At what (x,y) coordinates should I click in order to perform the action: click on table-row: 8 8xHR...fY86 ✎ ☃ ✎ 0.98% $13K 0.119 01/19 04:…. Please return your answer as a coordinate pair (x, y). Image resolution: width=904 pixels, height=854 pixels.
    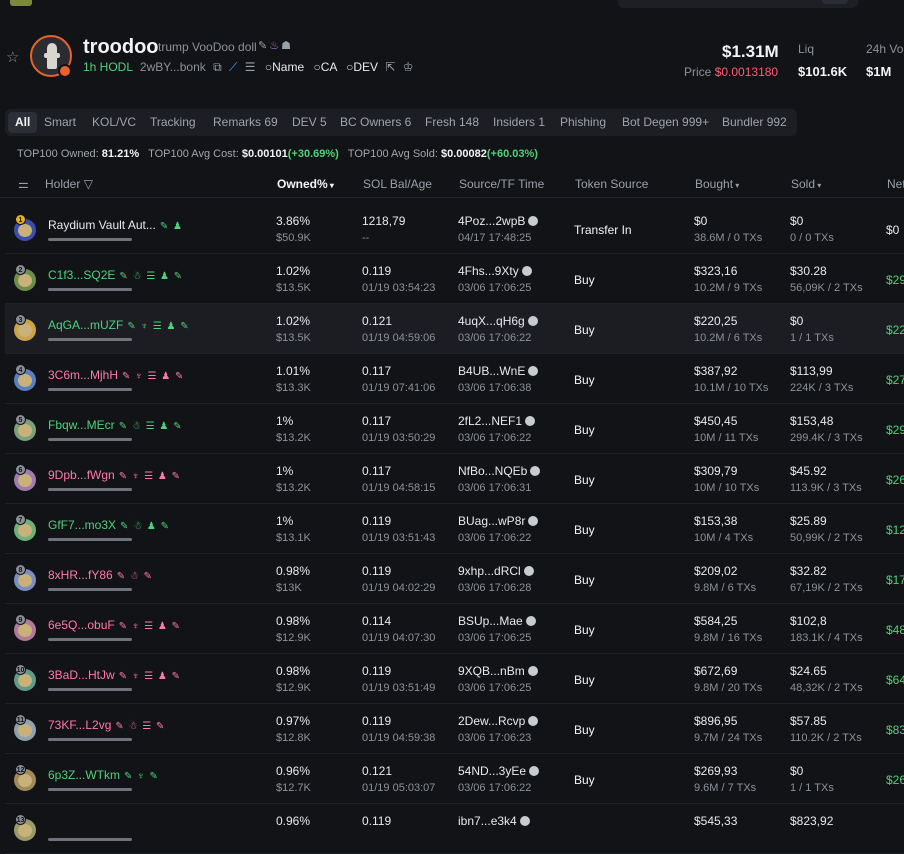
    Looking at the image, I should click on (454, 579).